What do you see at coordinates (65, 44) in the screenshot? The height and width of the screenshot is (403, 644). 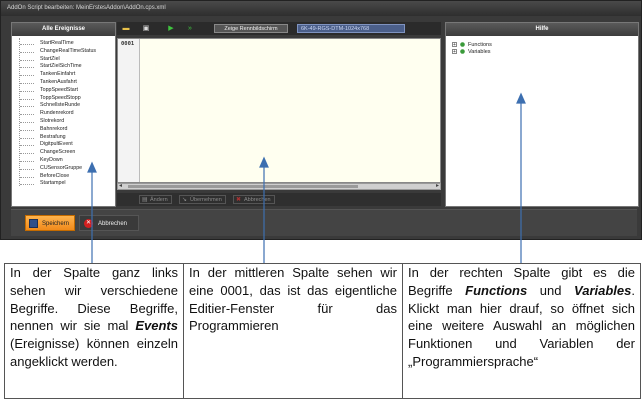 I see `event-item: StartRealTime` at bounding box center [65, 44].